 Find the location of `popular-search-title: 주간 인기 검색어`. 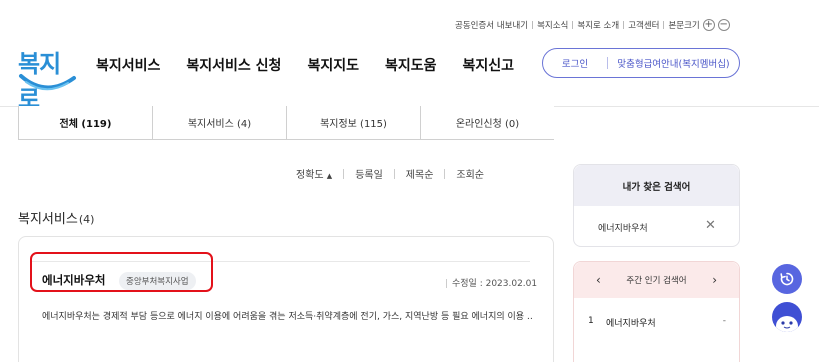

popular-search-title: 주간 인기 검색어 is located at coordinates (656, 281).